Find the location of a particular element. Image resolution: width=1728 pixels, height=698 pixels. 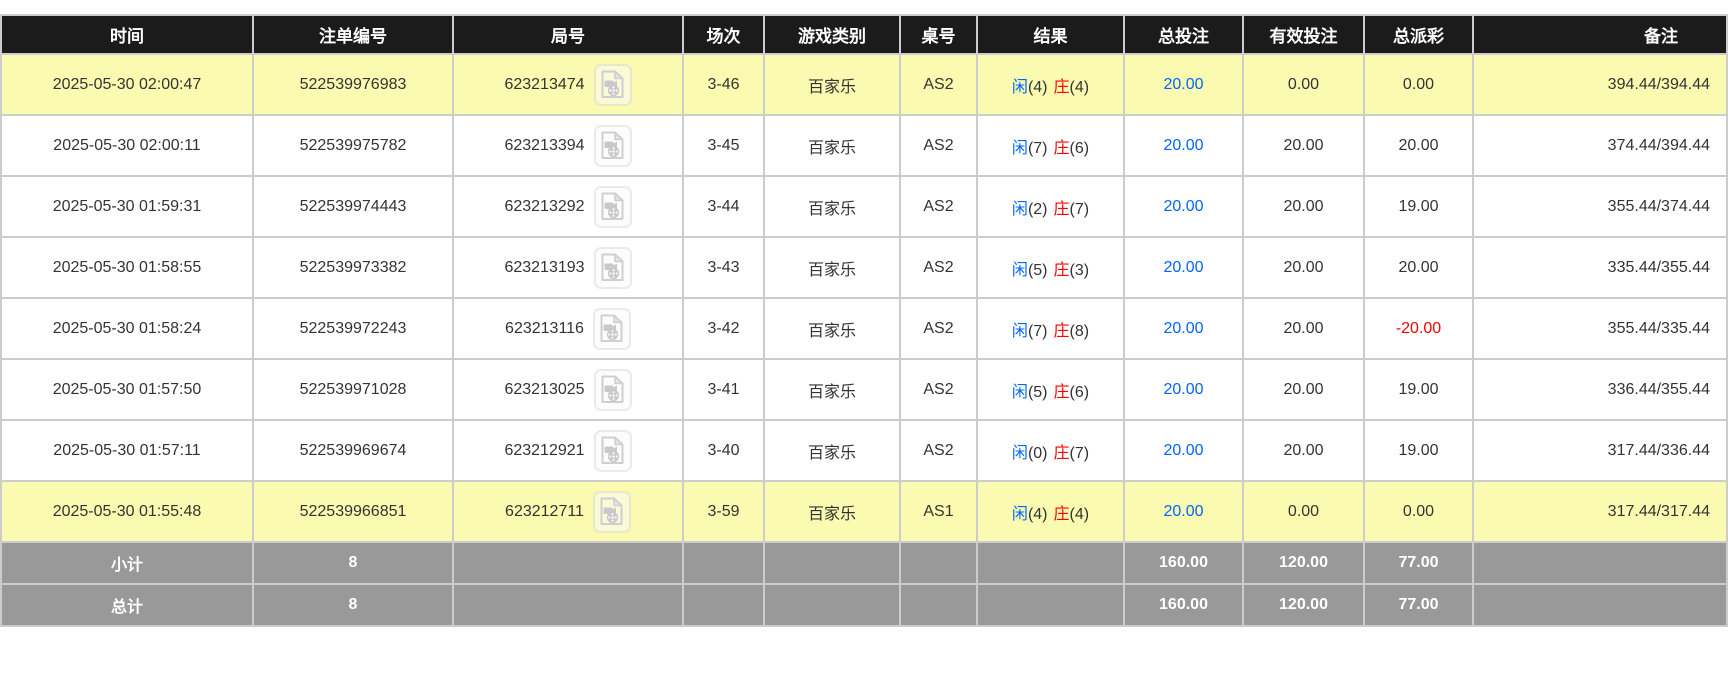

total-row: 总计 8 160.00 120.00 77.00 is located at coordinates (864, 605).